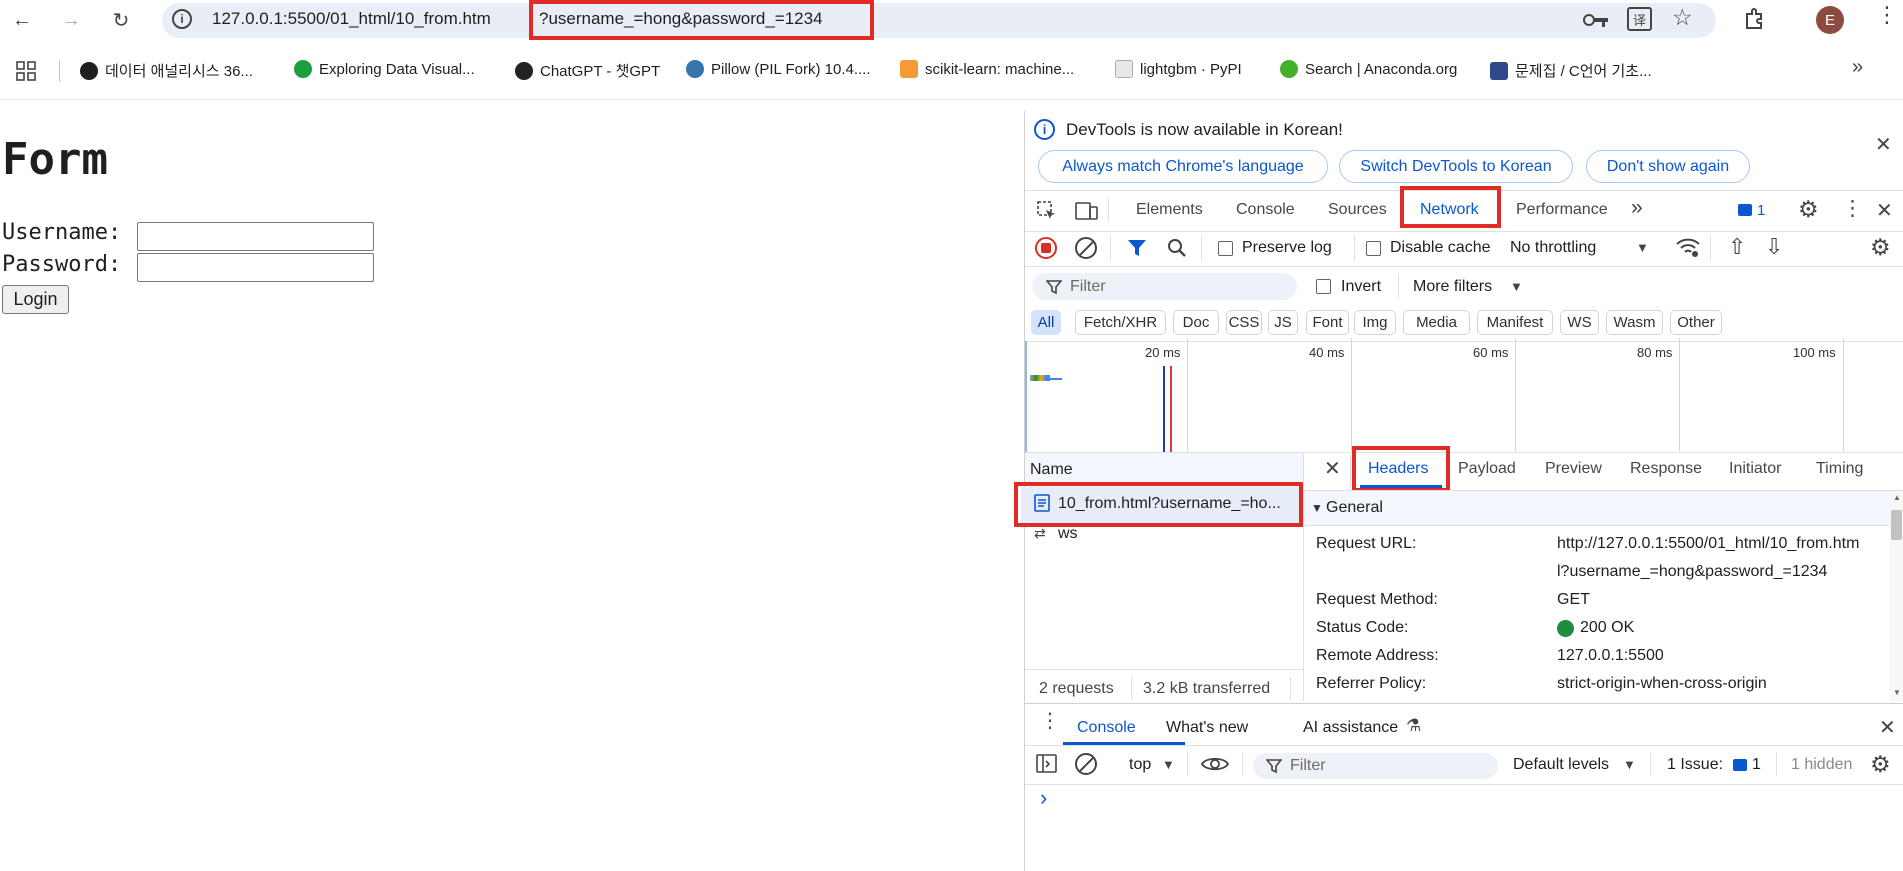 Image resolution: width=1903 pixels, height=871 pixels. I want to click on resource-filter-chip: Manifest, so click(1515, 322).